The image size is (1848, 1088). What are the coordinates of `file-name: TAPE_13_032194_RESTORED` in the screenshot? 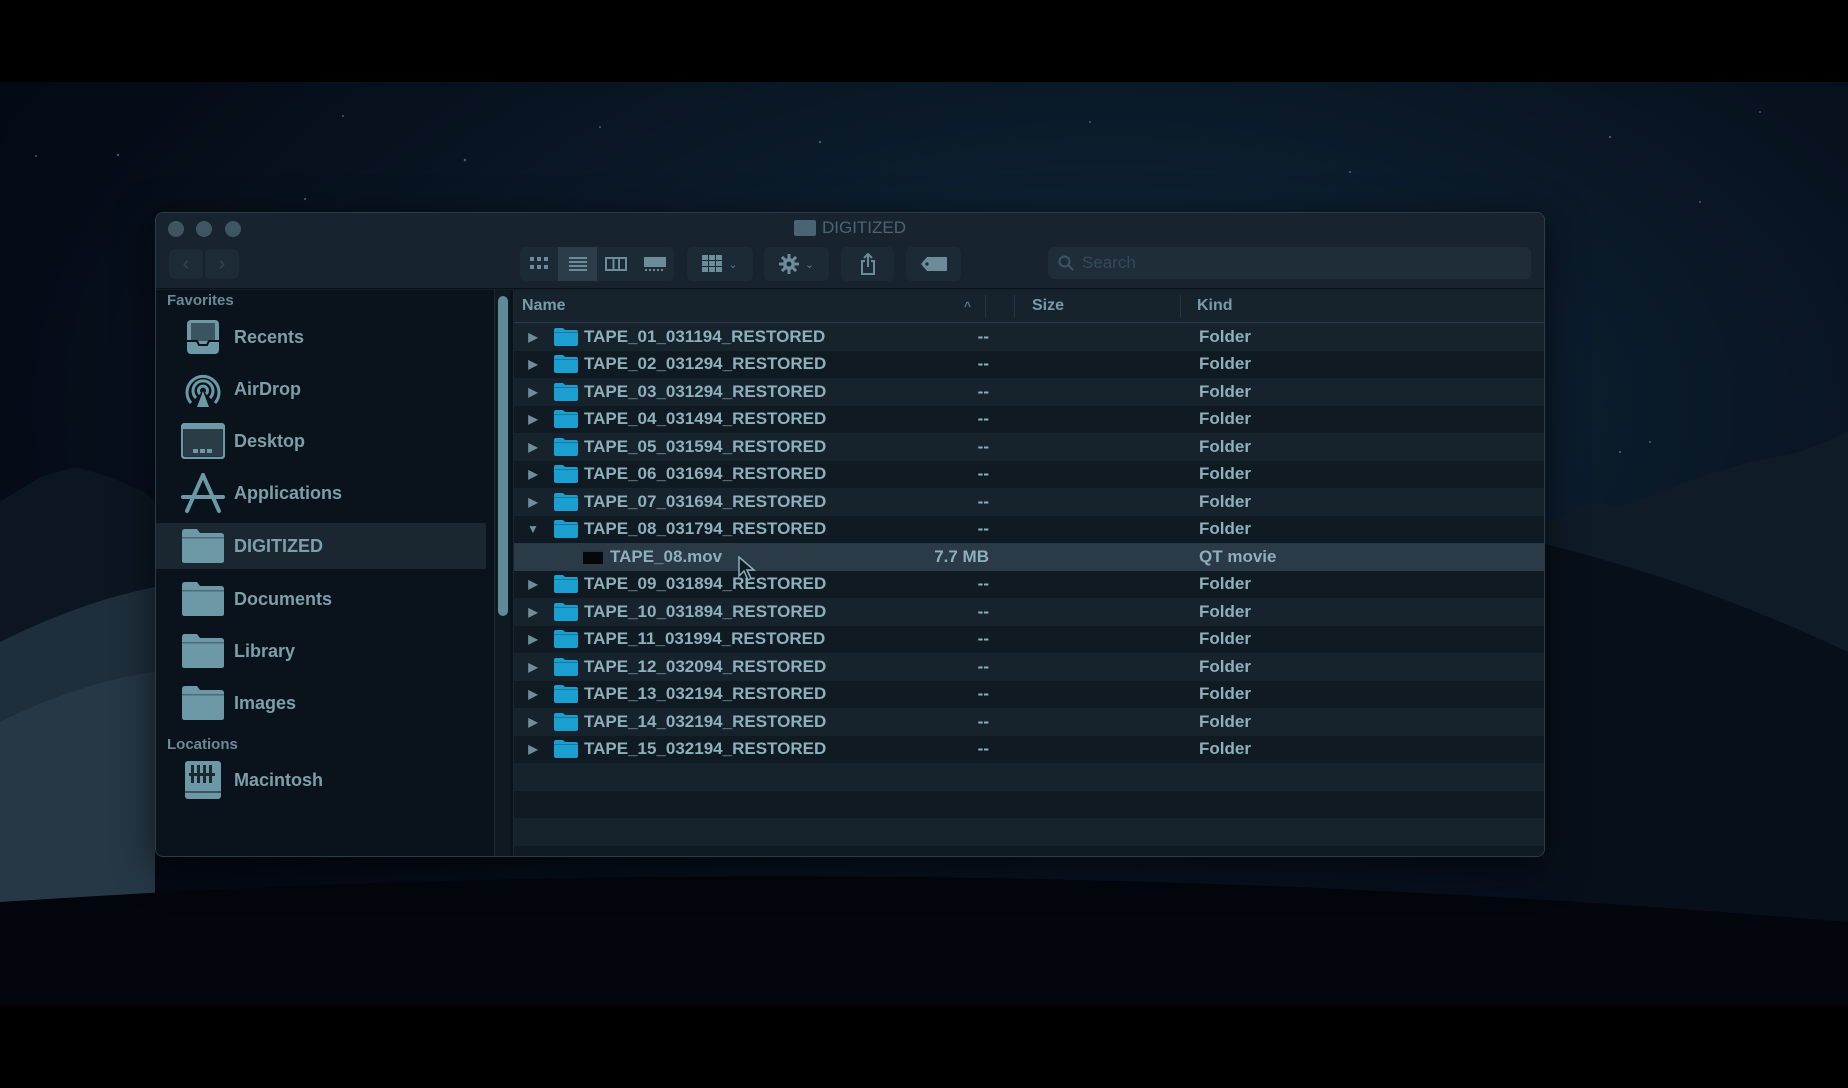 It's located at (705, 694).